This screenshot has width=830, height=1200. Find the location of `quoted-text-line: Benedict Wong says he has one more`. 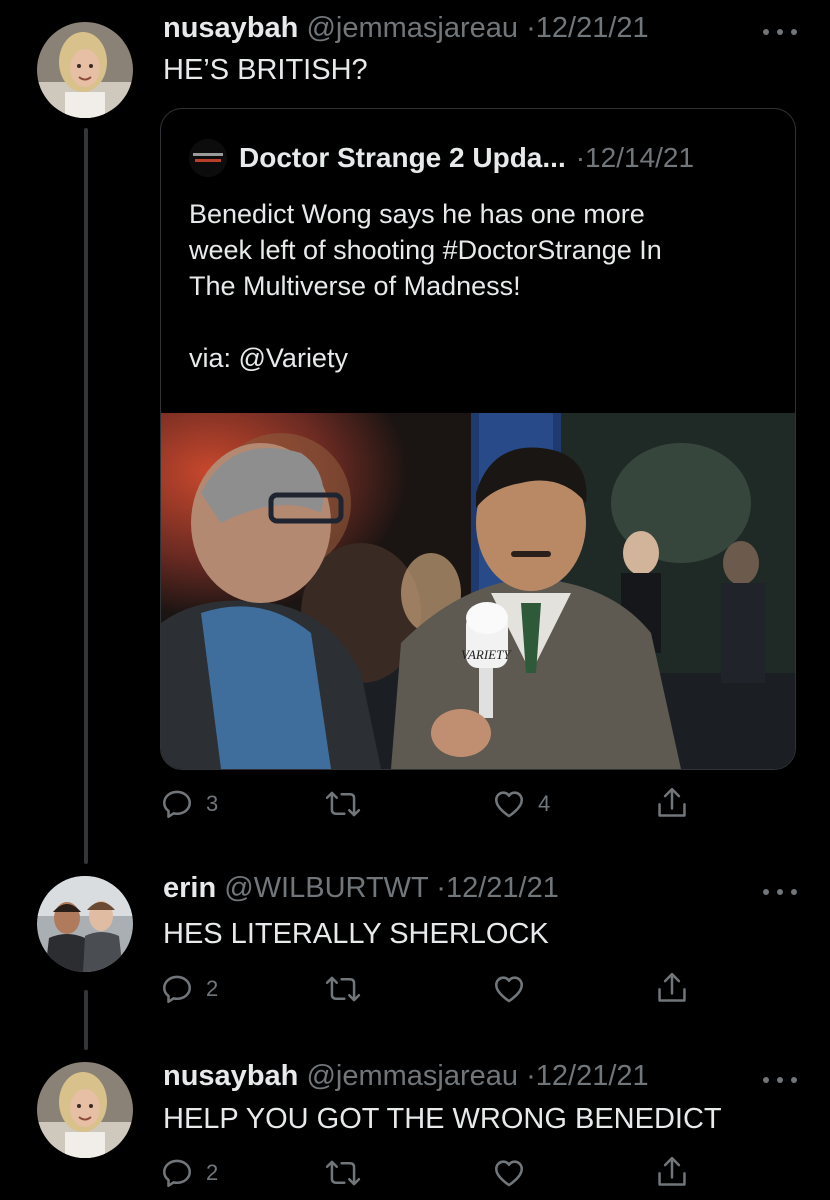

quoted-text-line: Benedict Wong says he has one more is located at coordinates (417, 214).